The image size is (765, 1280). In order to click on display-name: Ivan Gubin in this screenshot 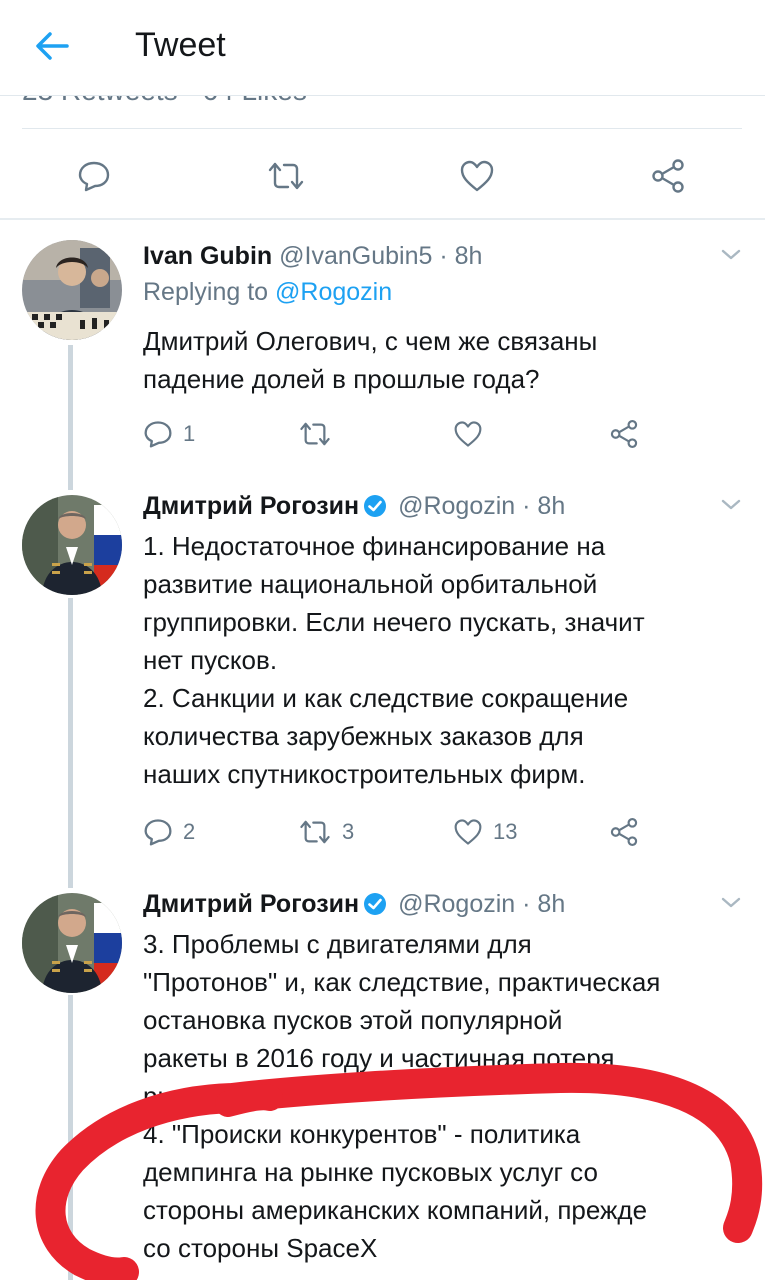, I will do `click(207, 256)`.